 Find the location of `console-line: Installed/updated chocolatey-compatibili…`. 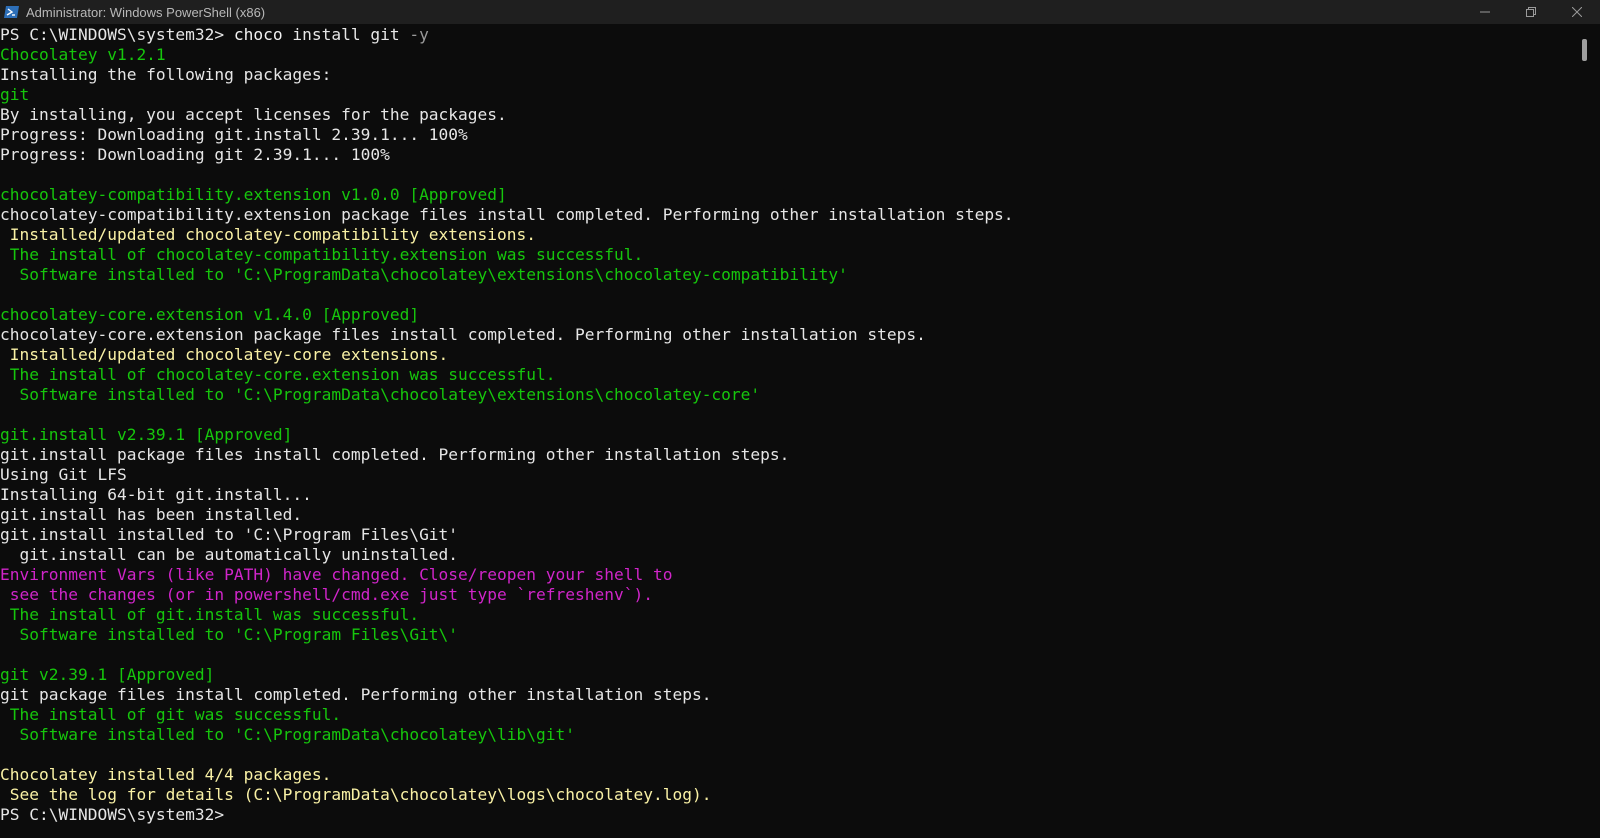

console-line: Installed/updated chocolatey-compatibili… is located at coordinates (785, 235).